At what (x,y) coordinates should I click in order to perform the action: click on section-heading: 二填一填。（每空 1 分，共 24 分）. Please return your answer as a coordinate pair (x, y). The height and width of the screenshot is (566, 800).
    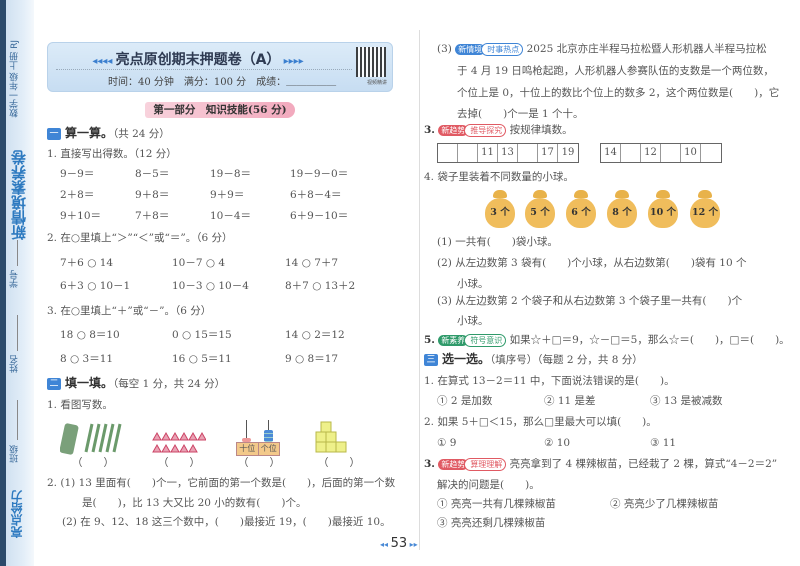
    Looking at the image, I should click on (136, 383).